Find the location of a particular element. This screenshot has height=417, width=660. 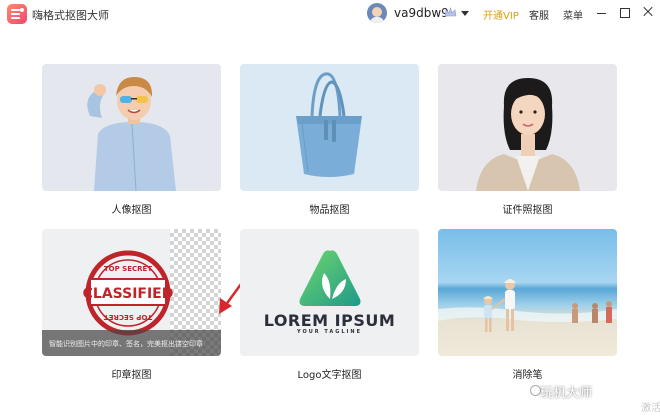

minimize-icon is located at coordinates (601, 13).